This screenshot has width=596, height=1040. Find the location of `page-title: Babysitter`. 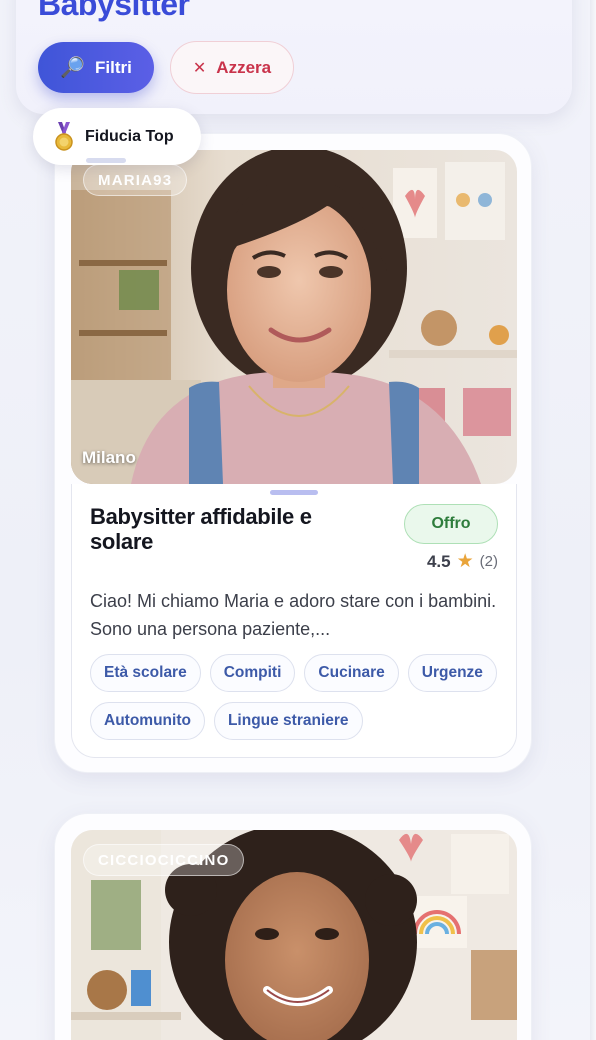

page-title: Babysitter is located at coordinates (114, 11).